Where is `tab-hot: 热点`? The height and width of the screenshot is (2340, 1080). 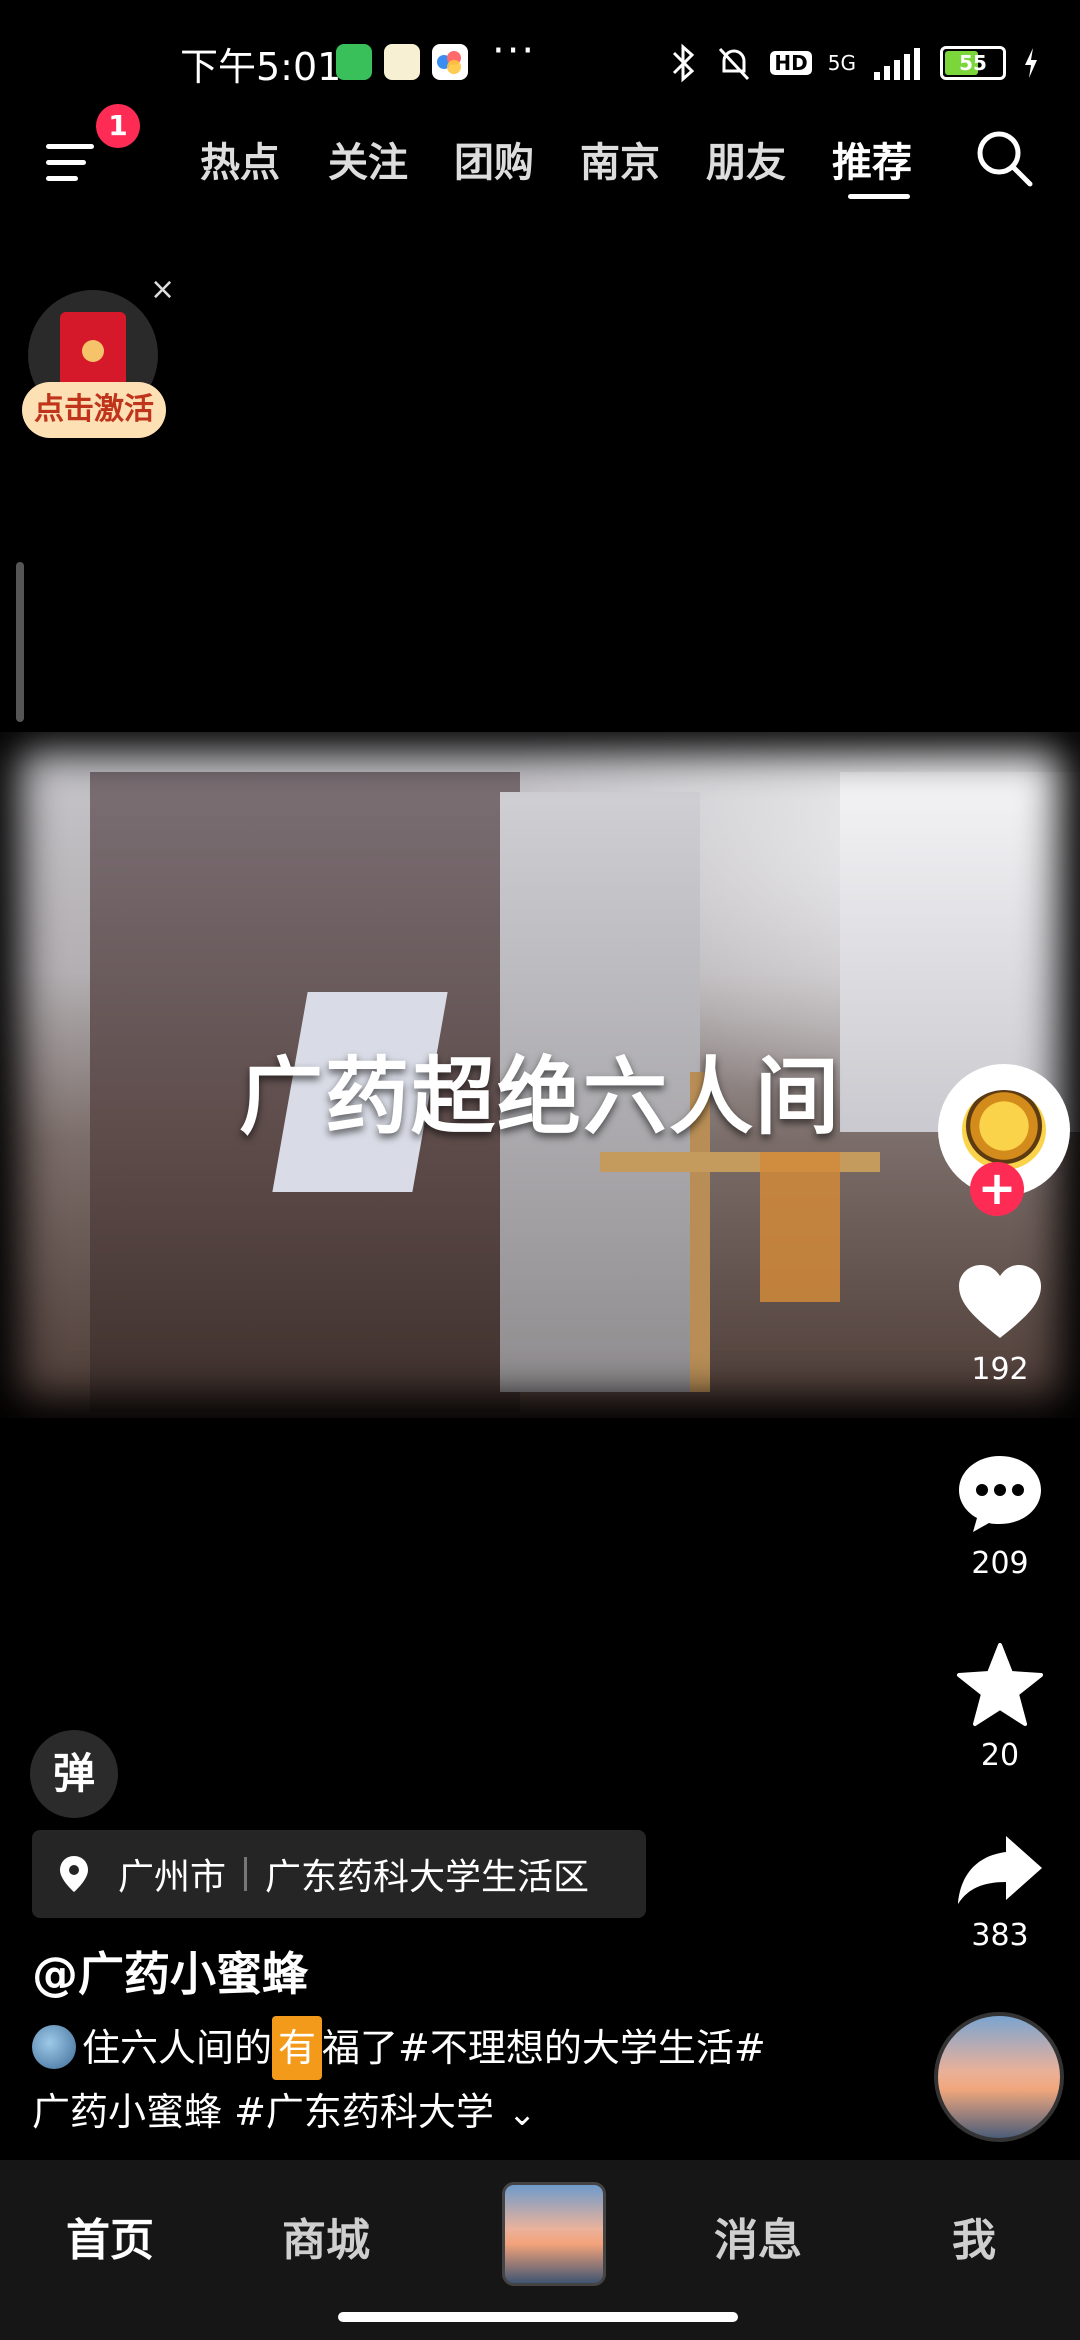
tab-hot: 热点 is located at coordinates (240, 159).